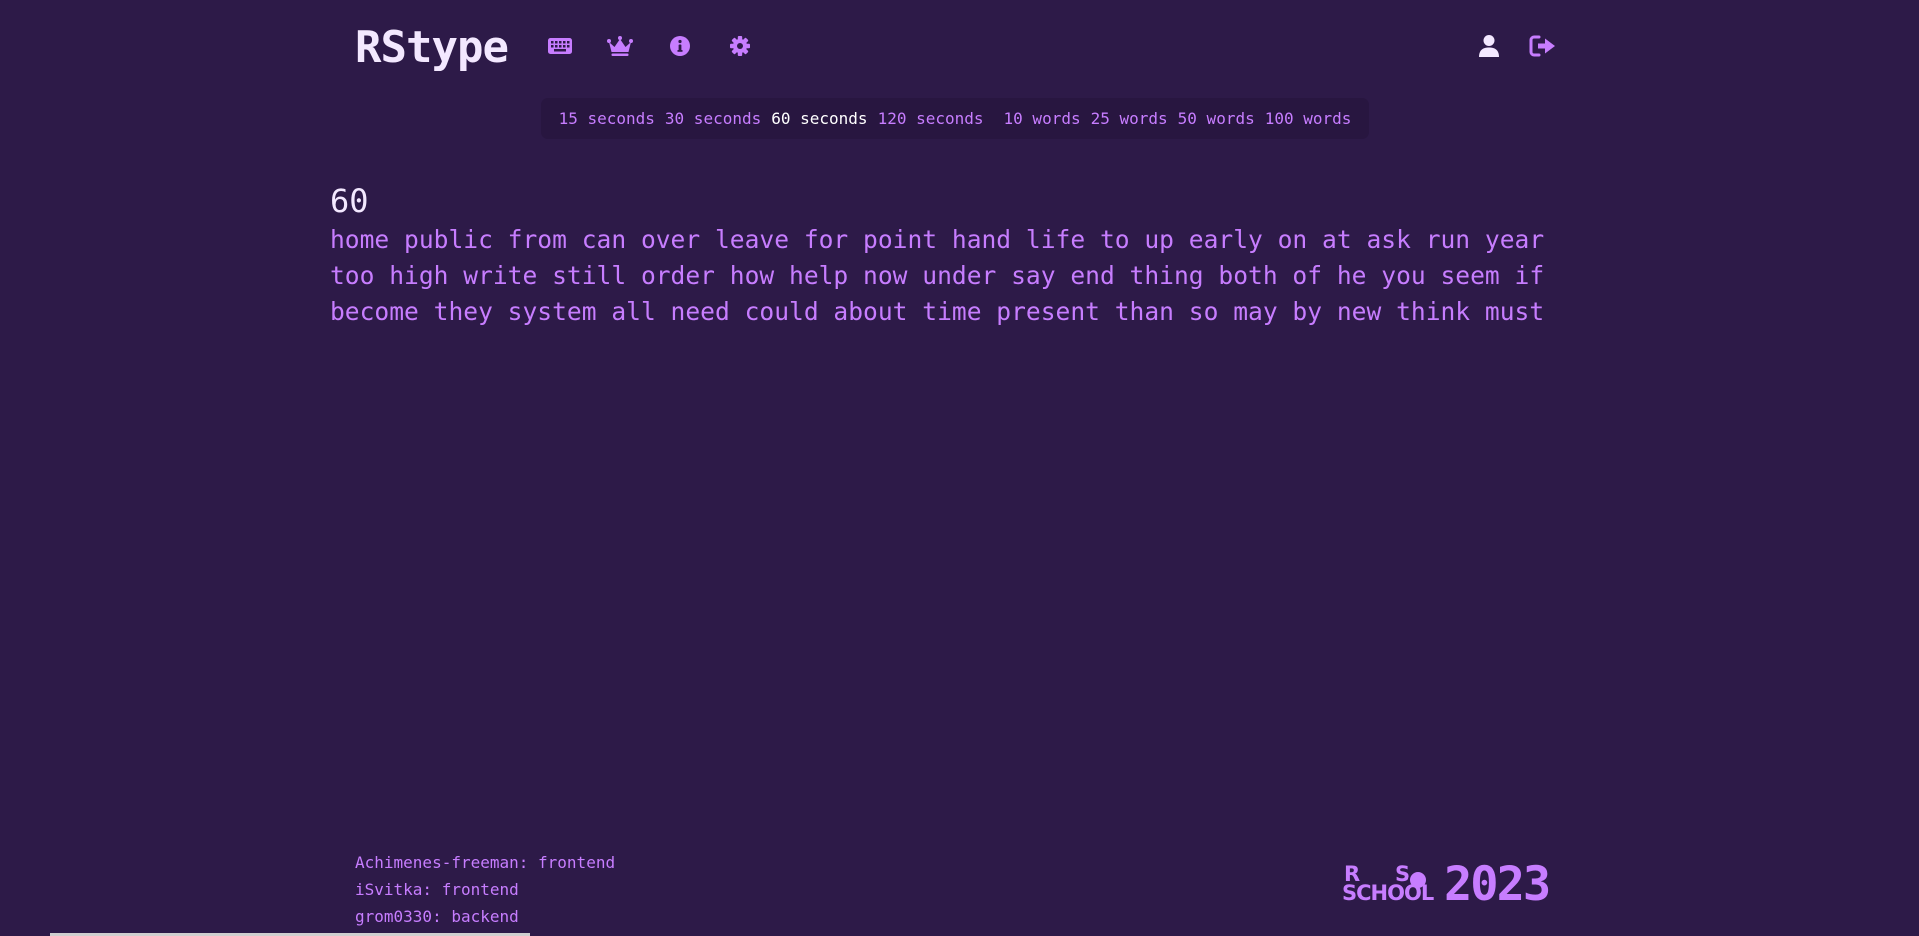  Describe the element at coordinates (931, 118) in the screenshot. I see `mode-120-seconds: 120 seconds` at that location.